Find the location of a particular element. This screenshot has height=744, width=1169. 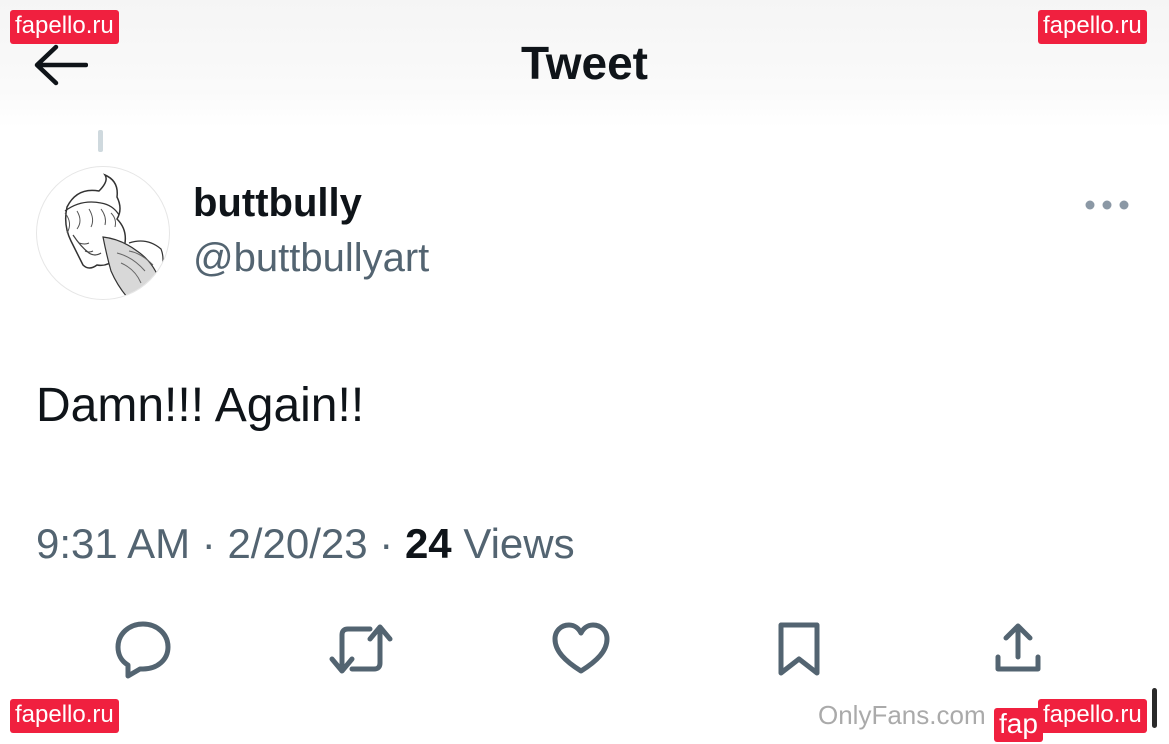

more-options-button is located at coordinates (1107, 205).